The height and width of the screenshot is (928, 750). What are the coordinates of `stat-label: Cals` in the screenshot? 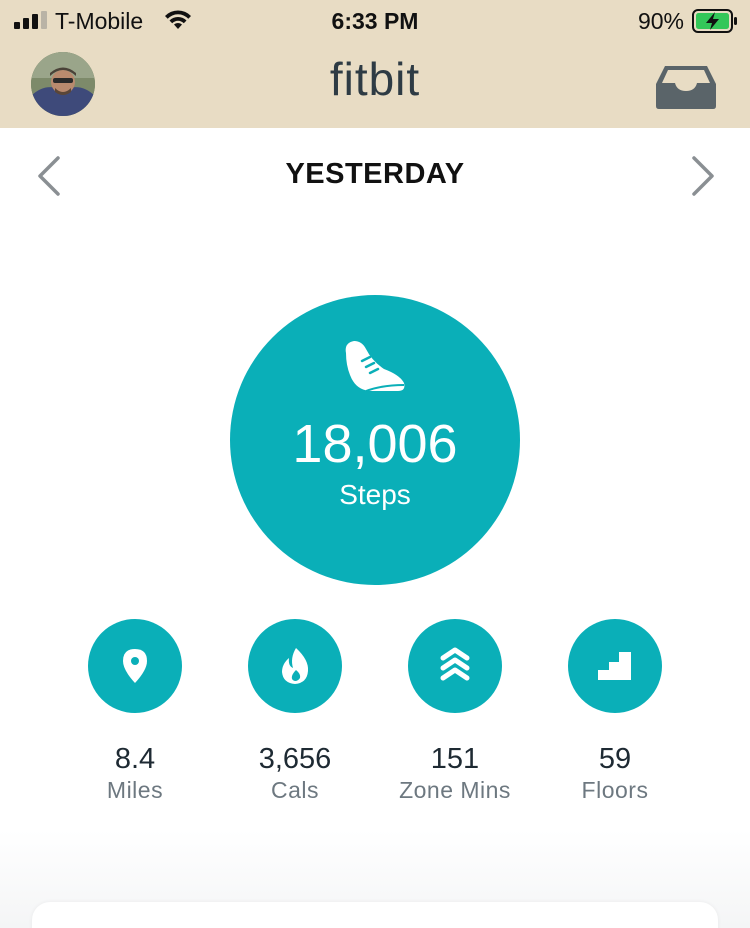 It's located at (294, 790).